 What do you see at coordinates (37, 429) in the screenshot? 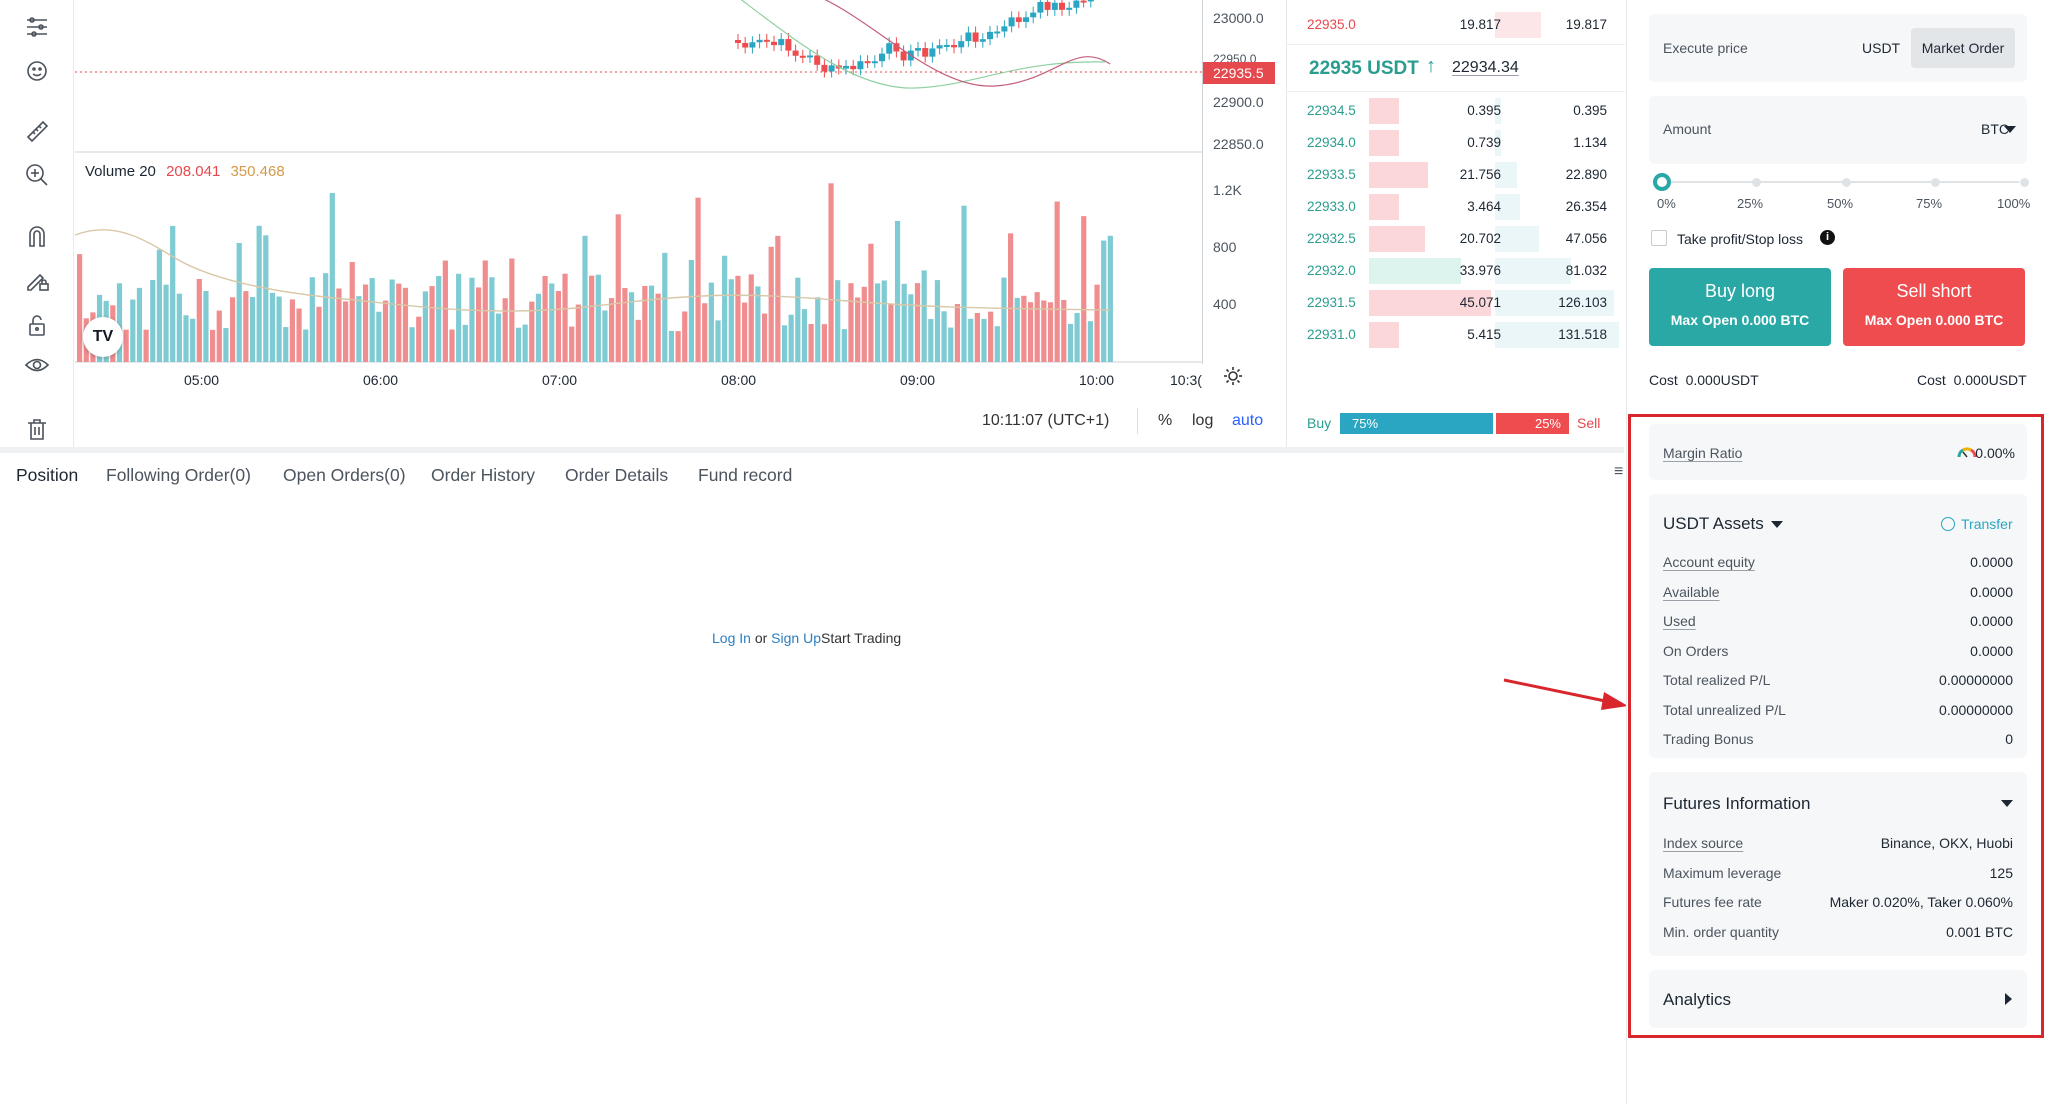
I see `trash-icon` at bounding box center [37, 429].